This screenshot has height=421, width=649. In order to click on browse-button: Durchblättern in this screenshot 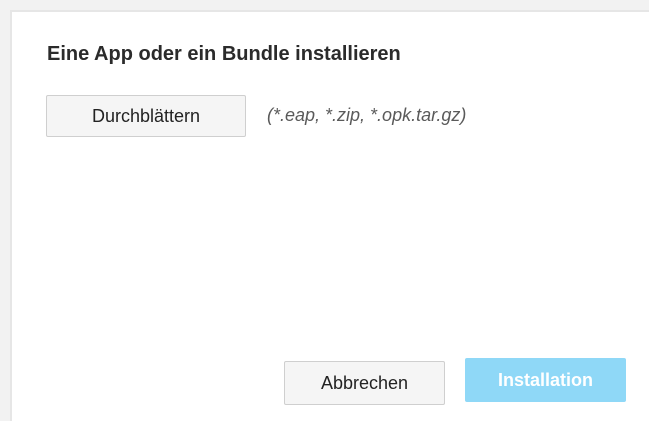, I will do `click(146, 116)`.